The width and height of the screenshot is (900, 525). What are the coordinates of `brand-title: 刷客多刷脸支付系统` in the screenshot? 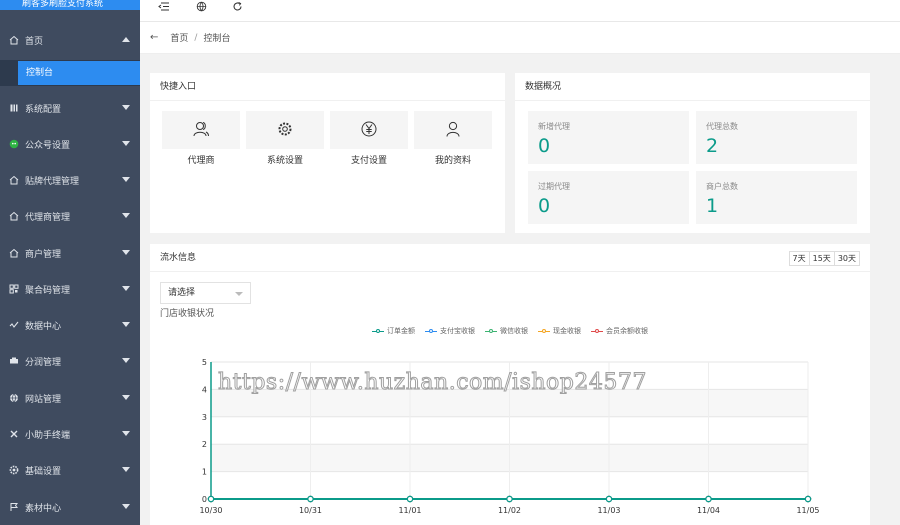 It's located at (70, 5).